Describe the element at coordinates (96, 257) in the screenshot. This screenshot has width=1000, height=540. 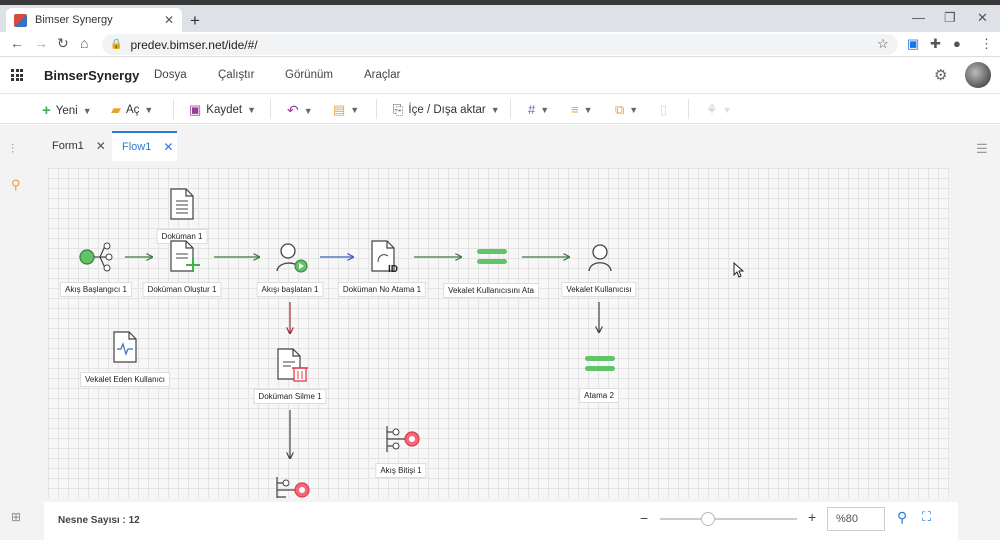
I see `flow-start-icon` at that location.